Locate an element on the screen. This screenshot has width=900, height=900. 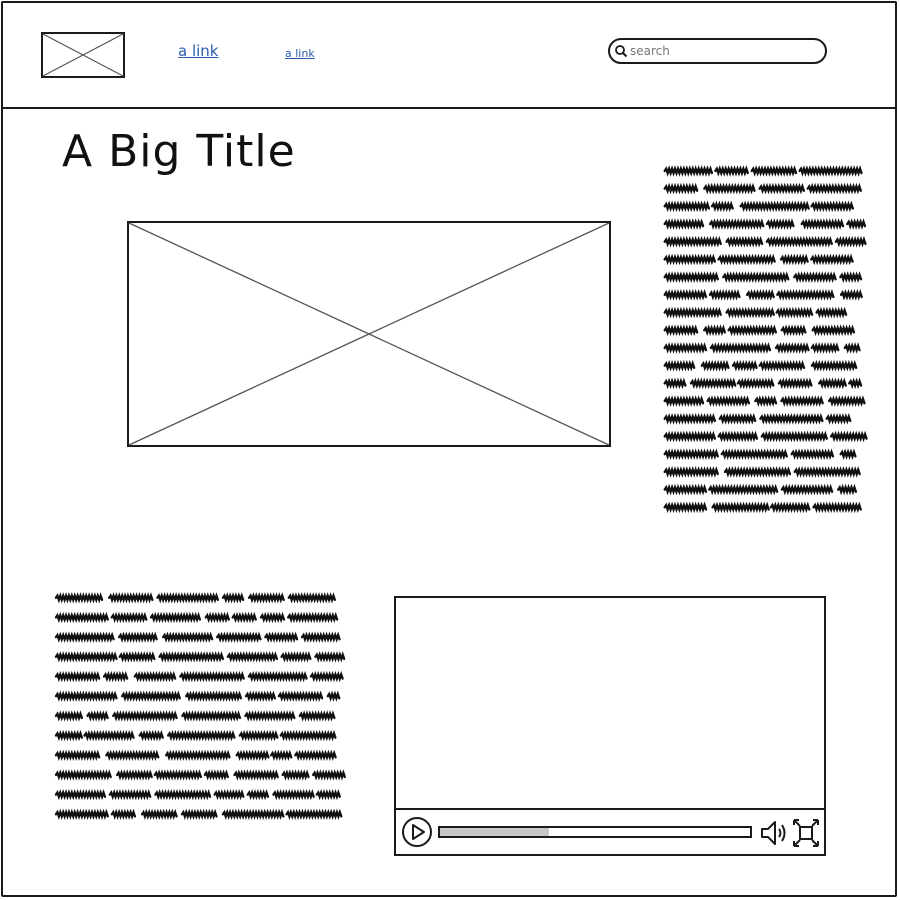
search-icon is located at coordinates (621, 51).